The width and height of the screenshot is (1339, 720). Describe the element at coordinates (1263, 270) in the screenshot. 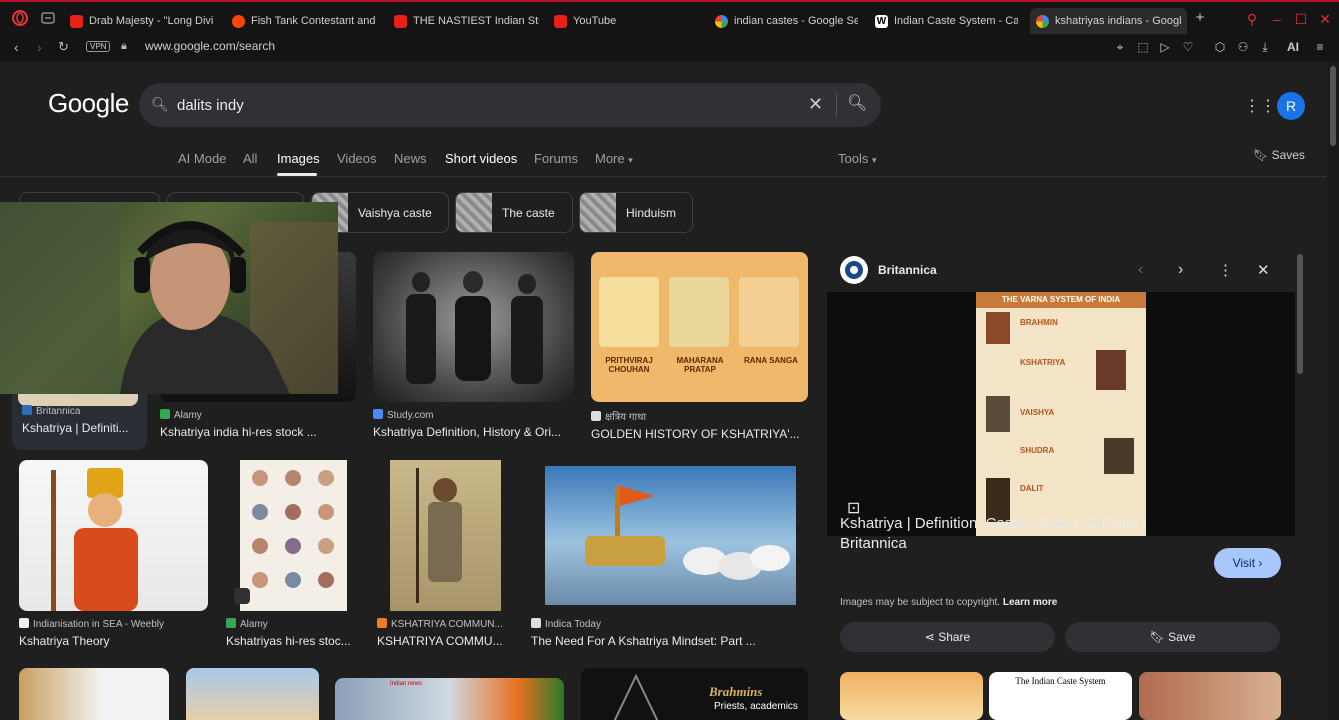

I see `close-panel-icon: ✕` at that location.